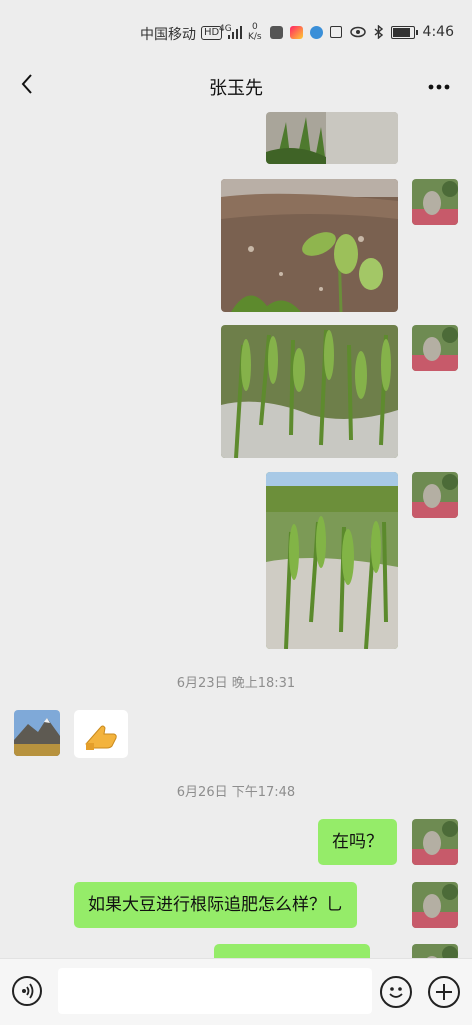  What do you see at coordinates (438, 32) in the screenshot?
I see `clock: 4:46` at bounding box center [438, 32].